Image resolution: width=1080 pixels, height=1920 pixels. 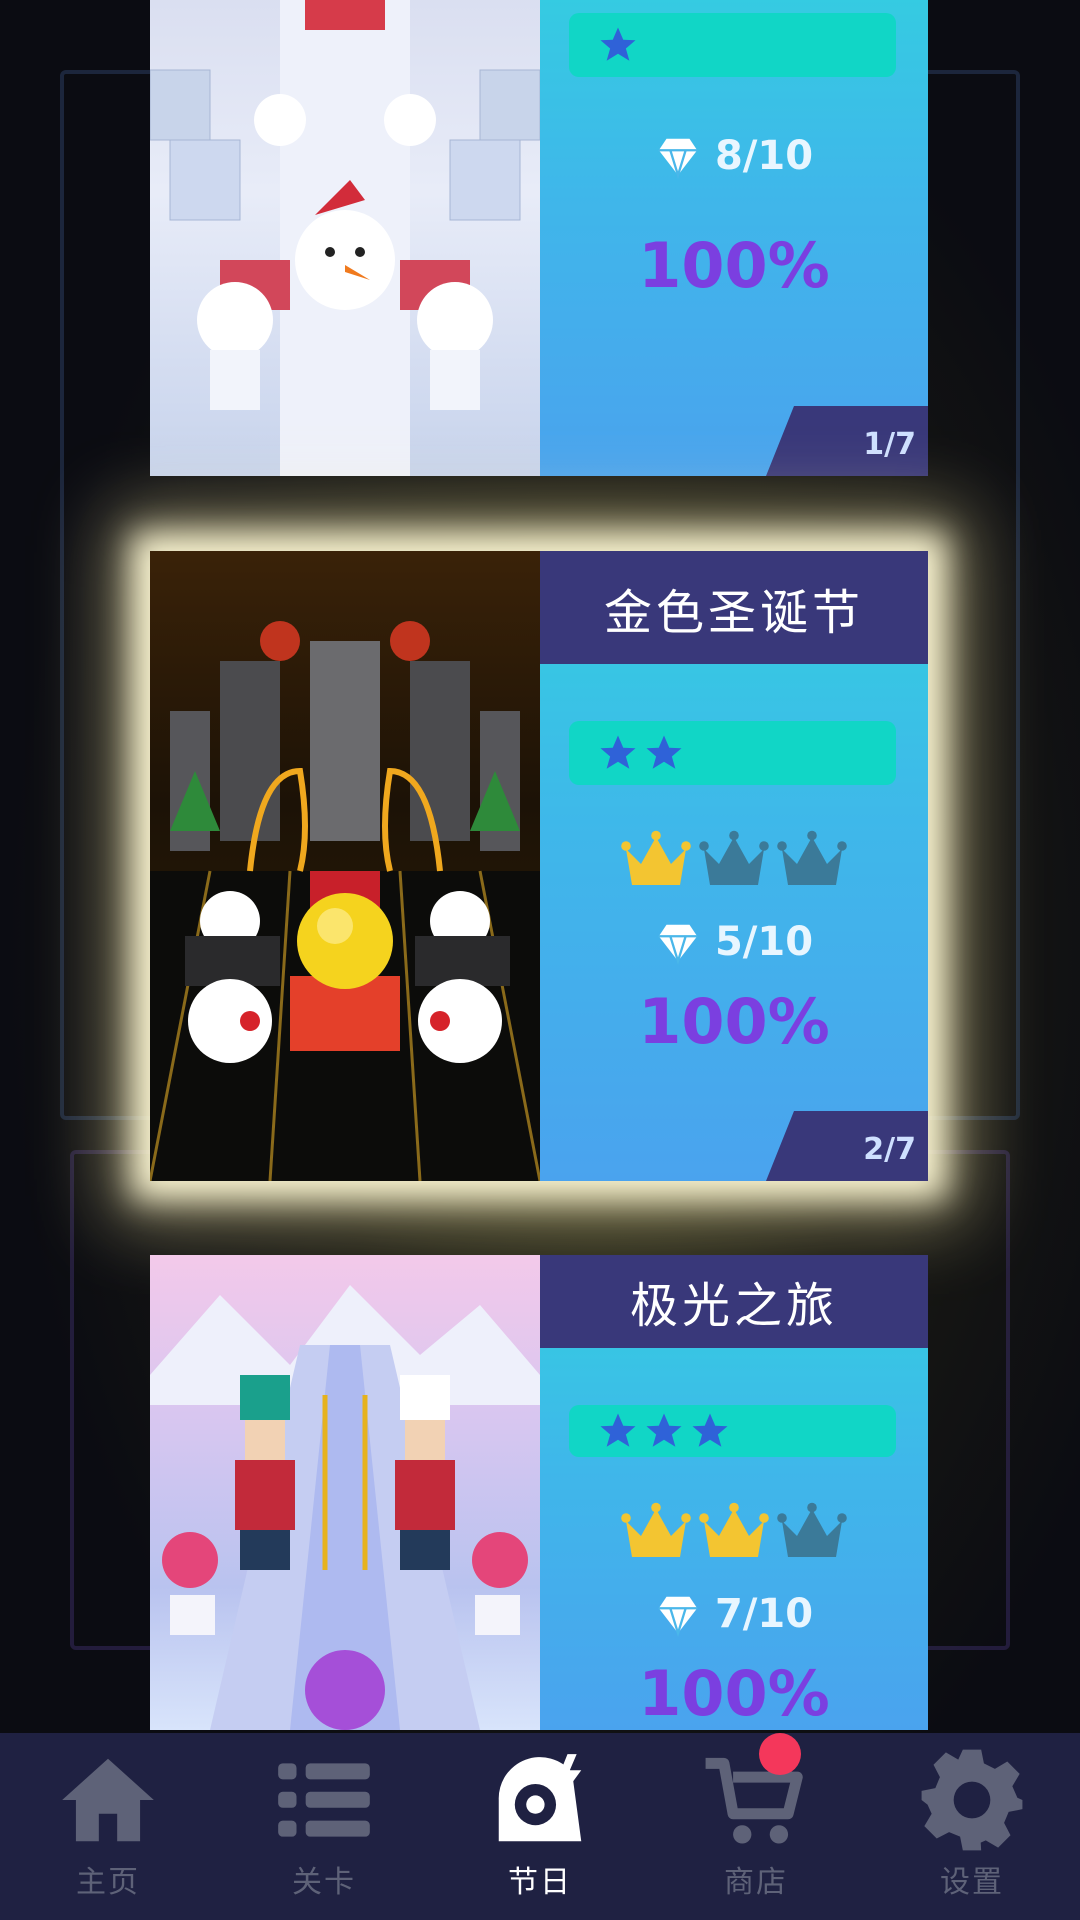 I want to click on gem-count: 7/10, so click(x=734, y=1614).